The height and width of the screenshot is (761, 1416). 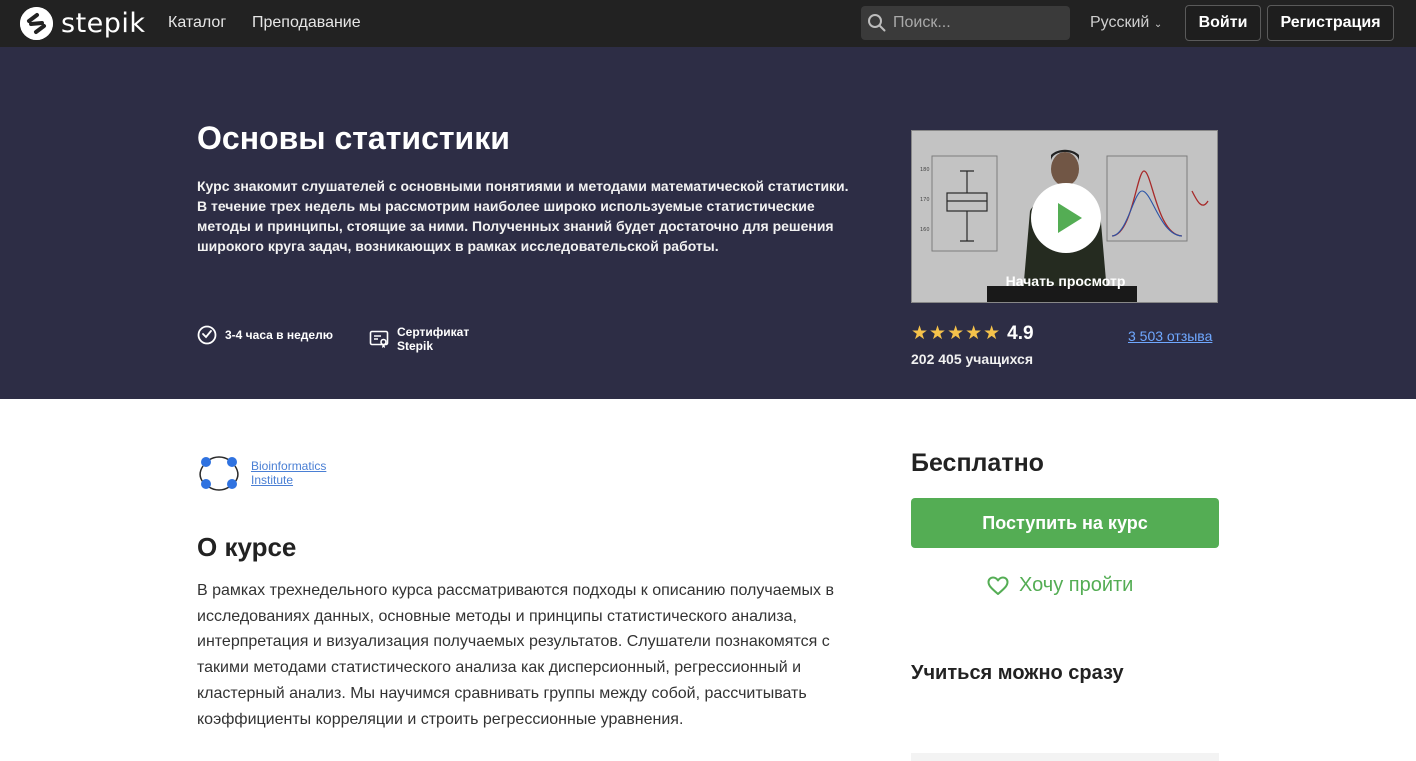 I want to click on chevron-down-icon: ⌄, so click(x=1158, y=24).